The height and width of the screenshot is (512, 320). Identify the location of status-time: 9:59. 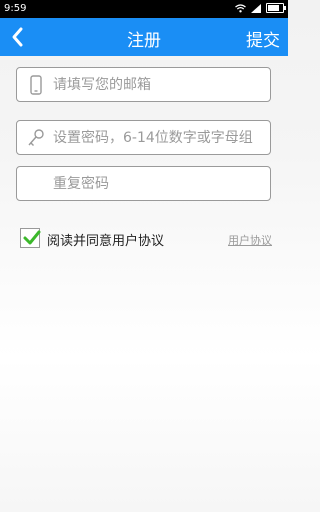
(15, 8).